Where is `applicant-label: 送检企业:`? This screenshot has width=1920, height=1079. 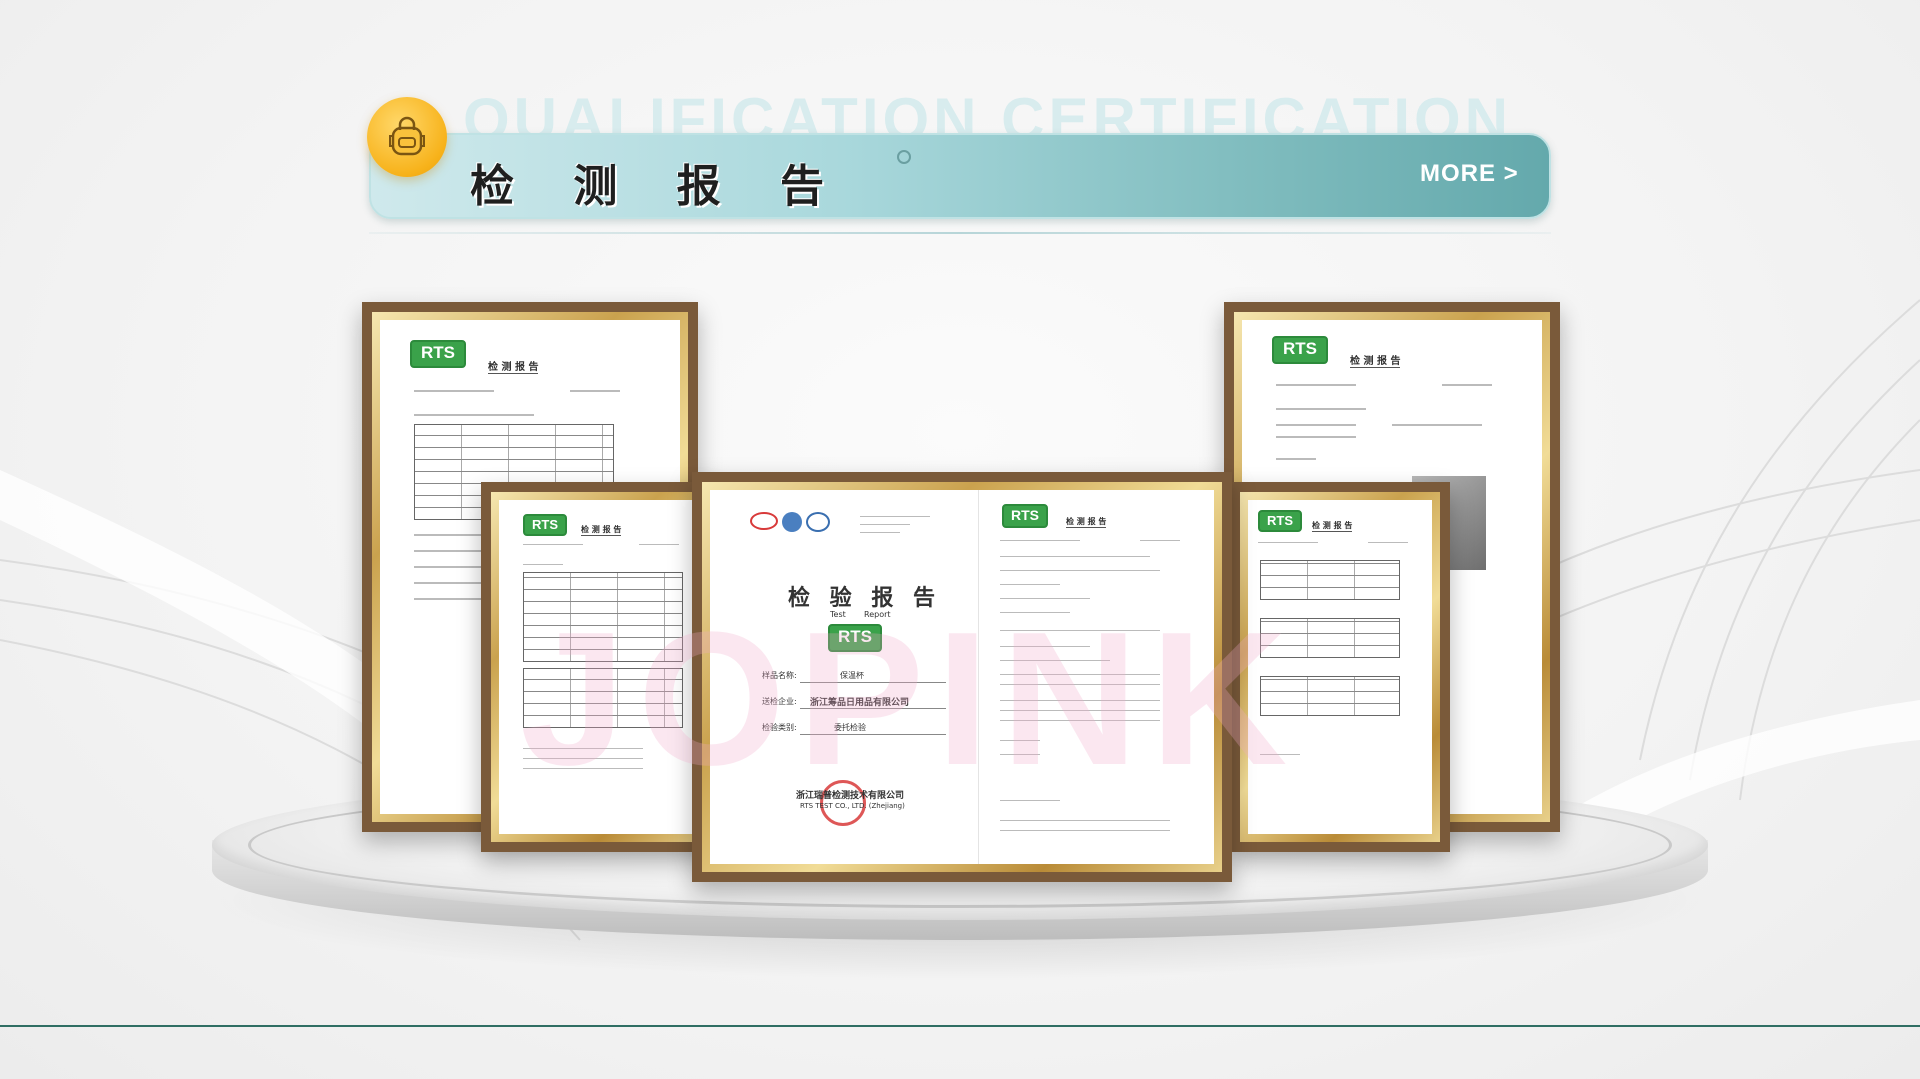
applicant-label: 送检企业: is located at coordinates (779, 701).